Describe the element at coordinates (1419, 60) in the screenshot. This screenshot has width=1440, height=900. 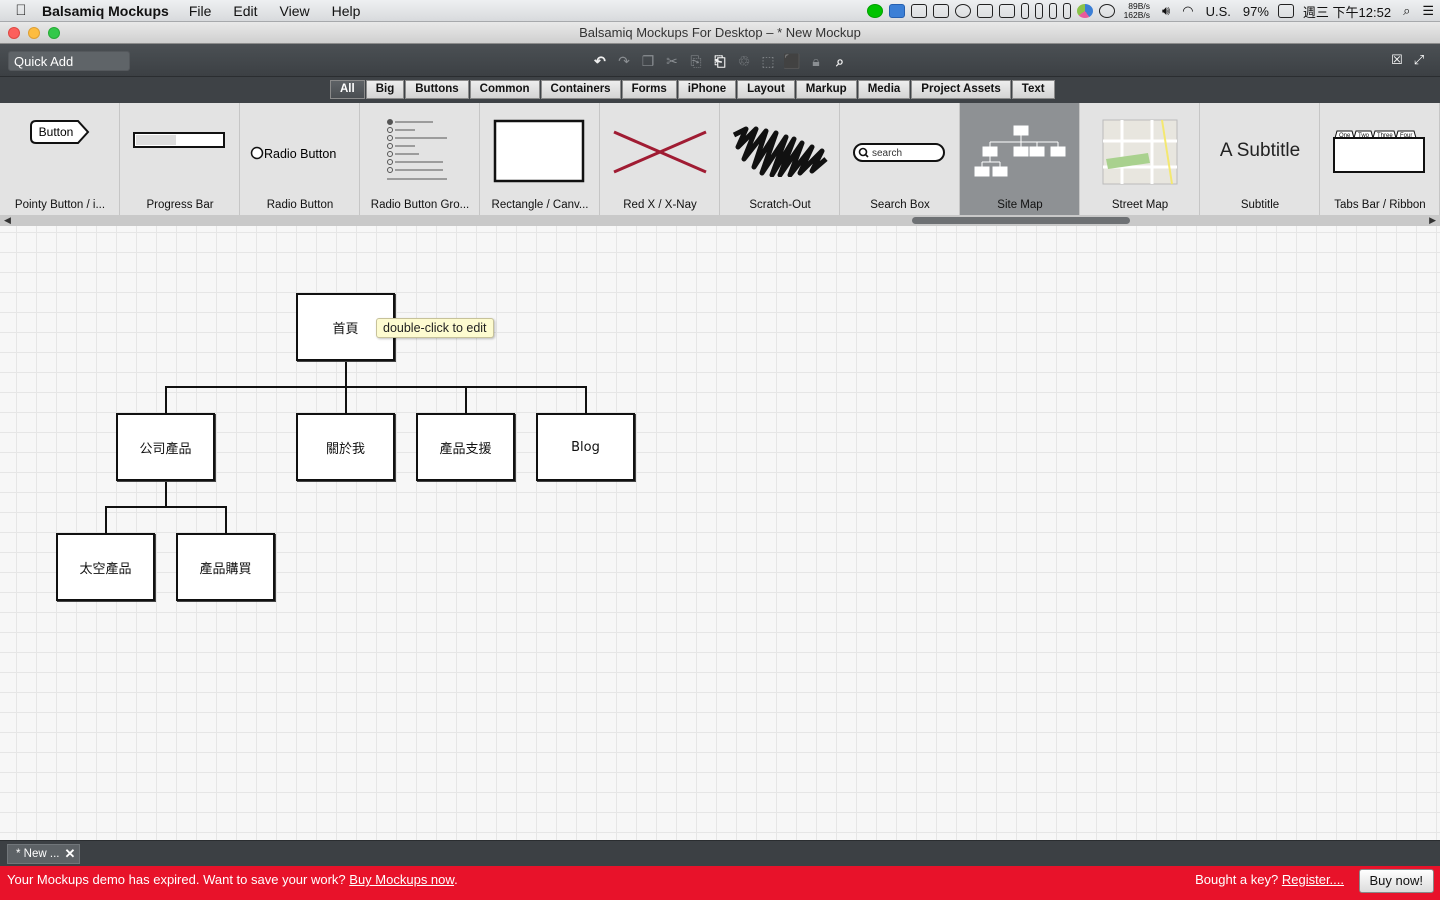
I see `fullscreen-icon: ⤢` at that location.